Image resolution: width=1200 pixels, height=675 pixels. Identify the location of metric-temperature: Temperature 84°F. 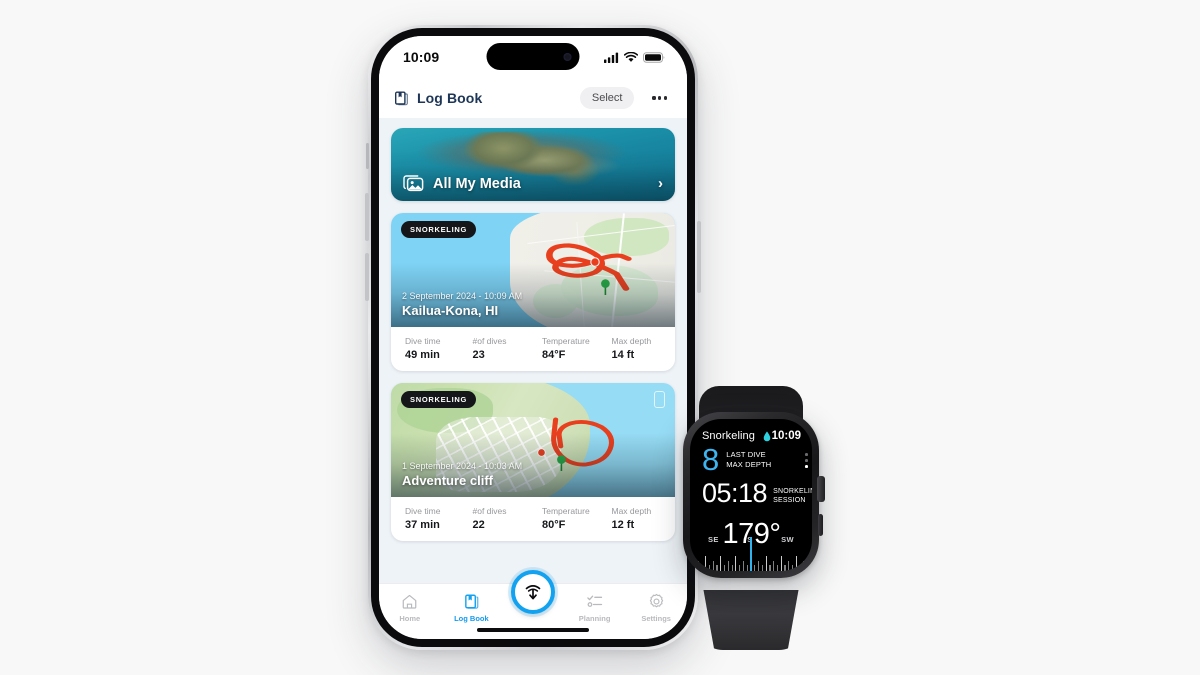
(571, 348).